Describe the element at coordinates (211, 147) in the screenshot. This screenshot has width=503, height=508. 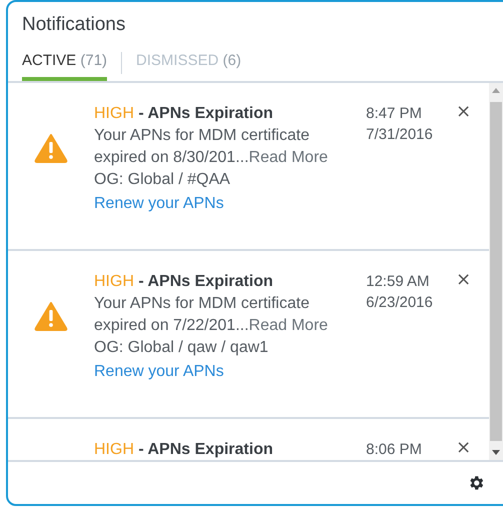
I see `notification-message: Your APNs for MDM certificate expired on 8/30/201...Read More` at that location.